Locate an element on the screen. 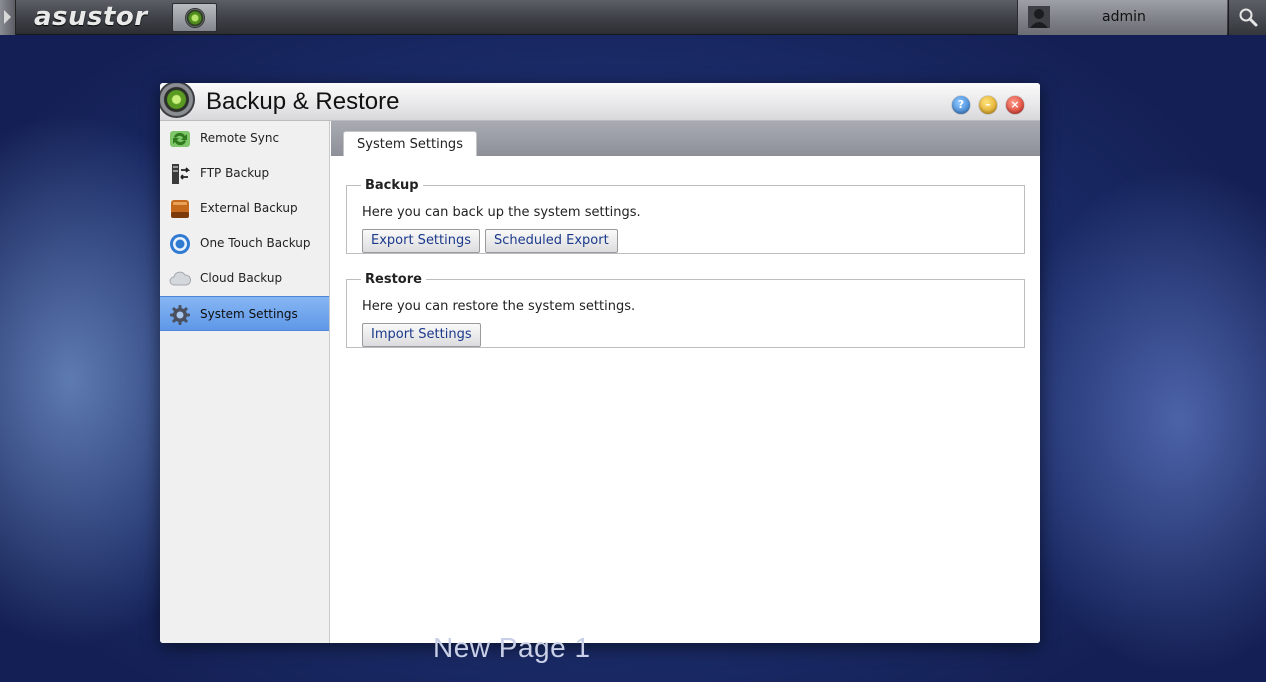 Image resolution: width=1266 pixels, height=682 pixels. user-name-label: admin is located at coordinates (1124, 17).